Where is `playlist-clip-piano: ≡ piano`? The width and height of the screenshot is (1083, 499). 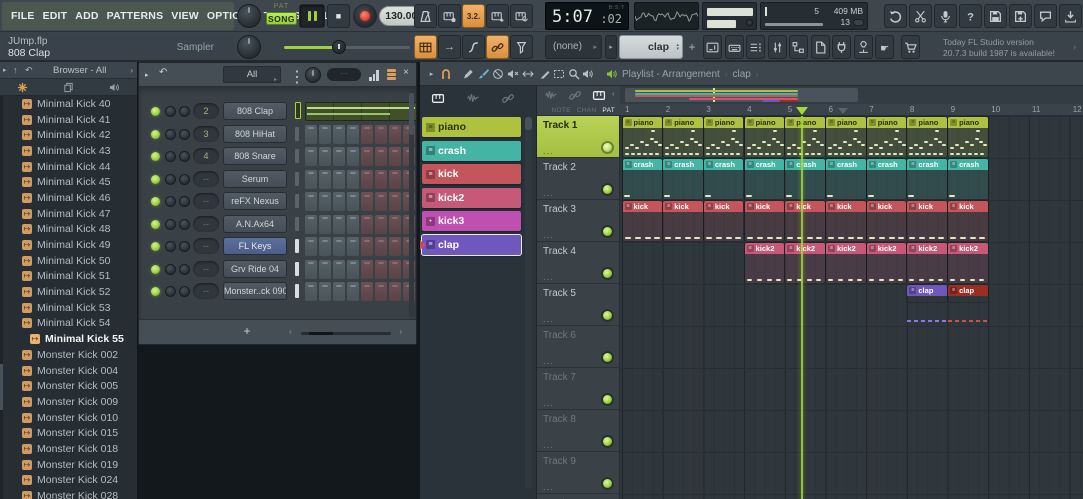
playlist-clip-piano: ≡ piano is located at coordinates (805, 137).